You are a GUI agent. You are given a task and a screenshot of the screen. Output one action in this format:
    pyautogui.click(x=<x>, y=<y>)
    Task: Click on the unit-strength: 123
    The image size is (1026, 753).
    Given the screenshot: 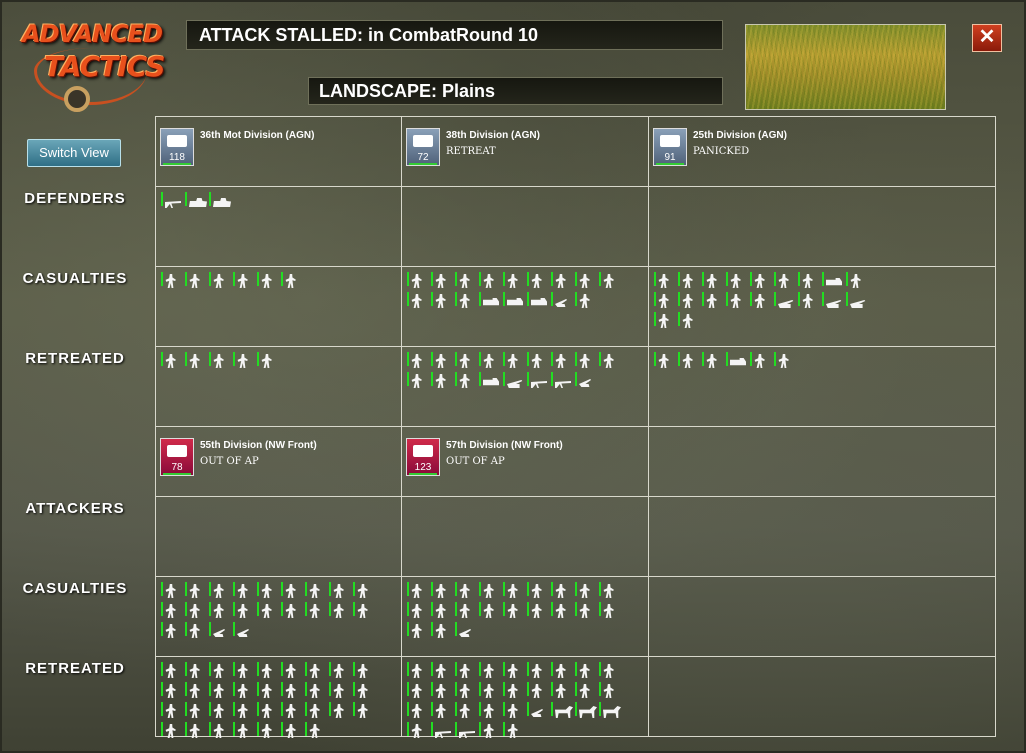 What is the action you would take?
    pyautogui.click(x=423, y=467)
    